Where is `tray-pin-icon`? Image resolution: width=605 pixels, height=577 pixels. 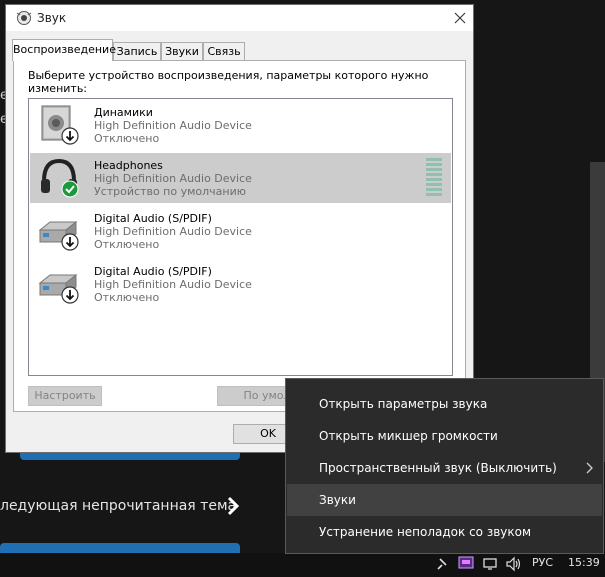 tray-pin-icon is located at coordinates (442, 564).